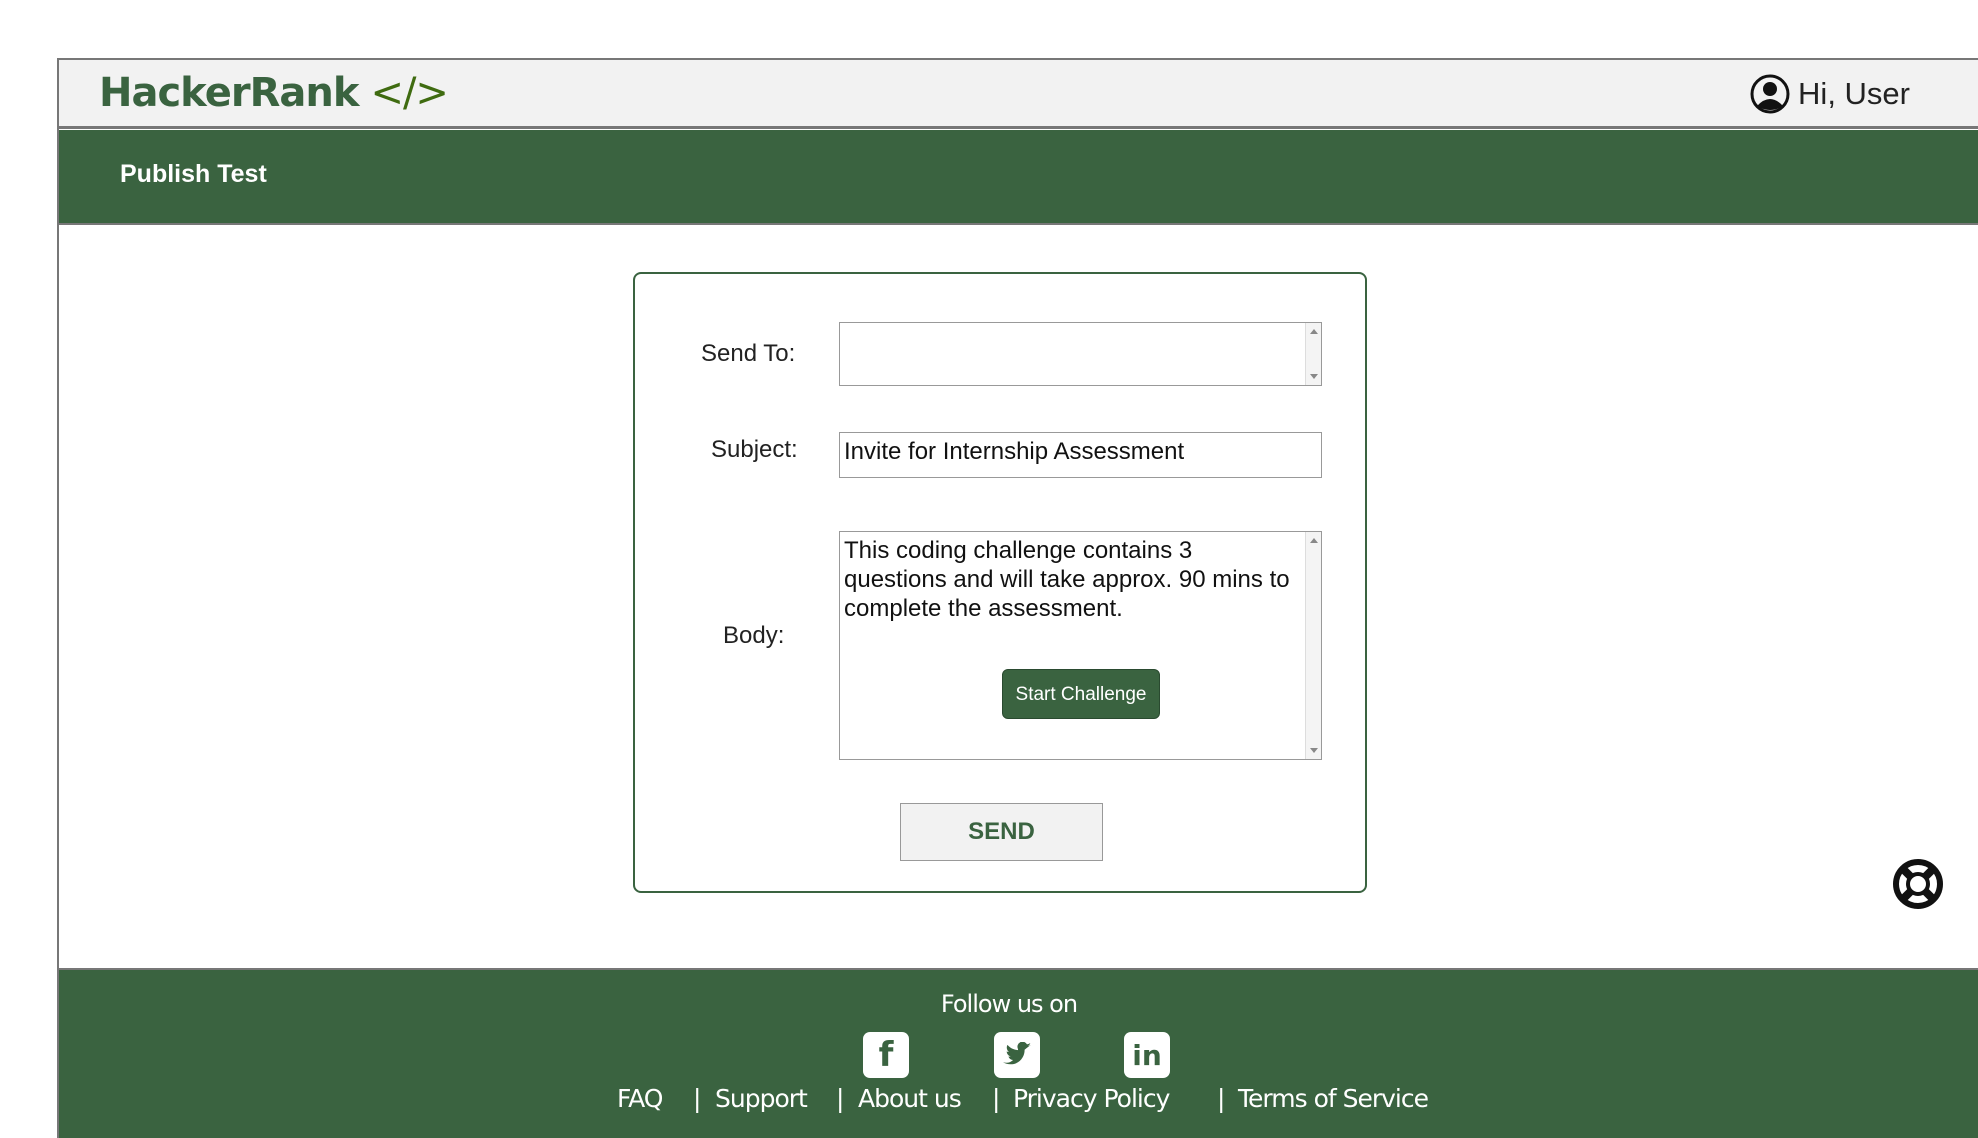 The width and height of the screenshot is (1978, 1138). What do you see at coordinates (1080, 354) in the screenshot?
I see `send-to-input` at bounding box center [1080, 354].